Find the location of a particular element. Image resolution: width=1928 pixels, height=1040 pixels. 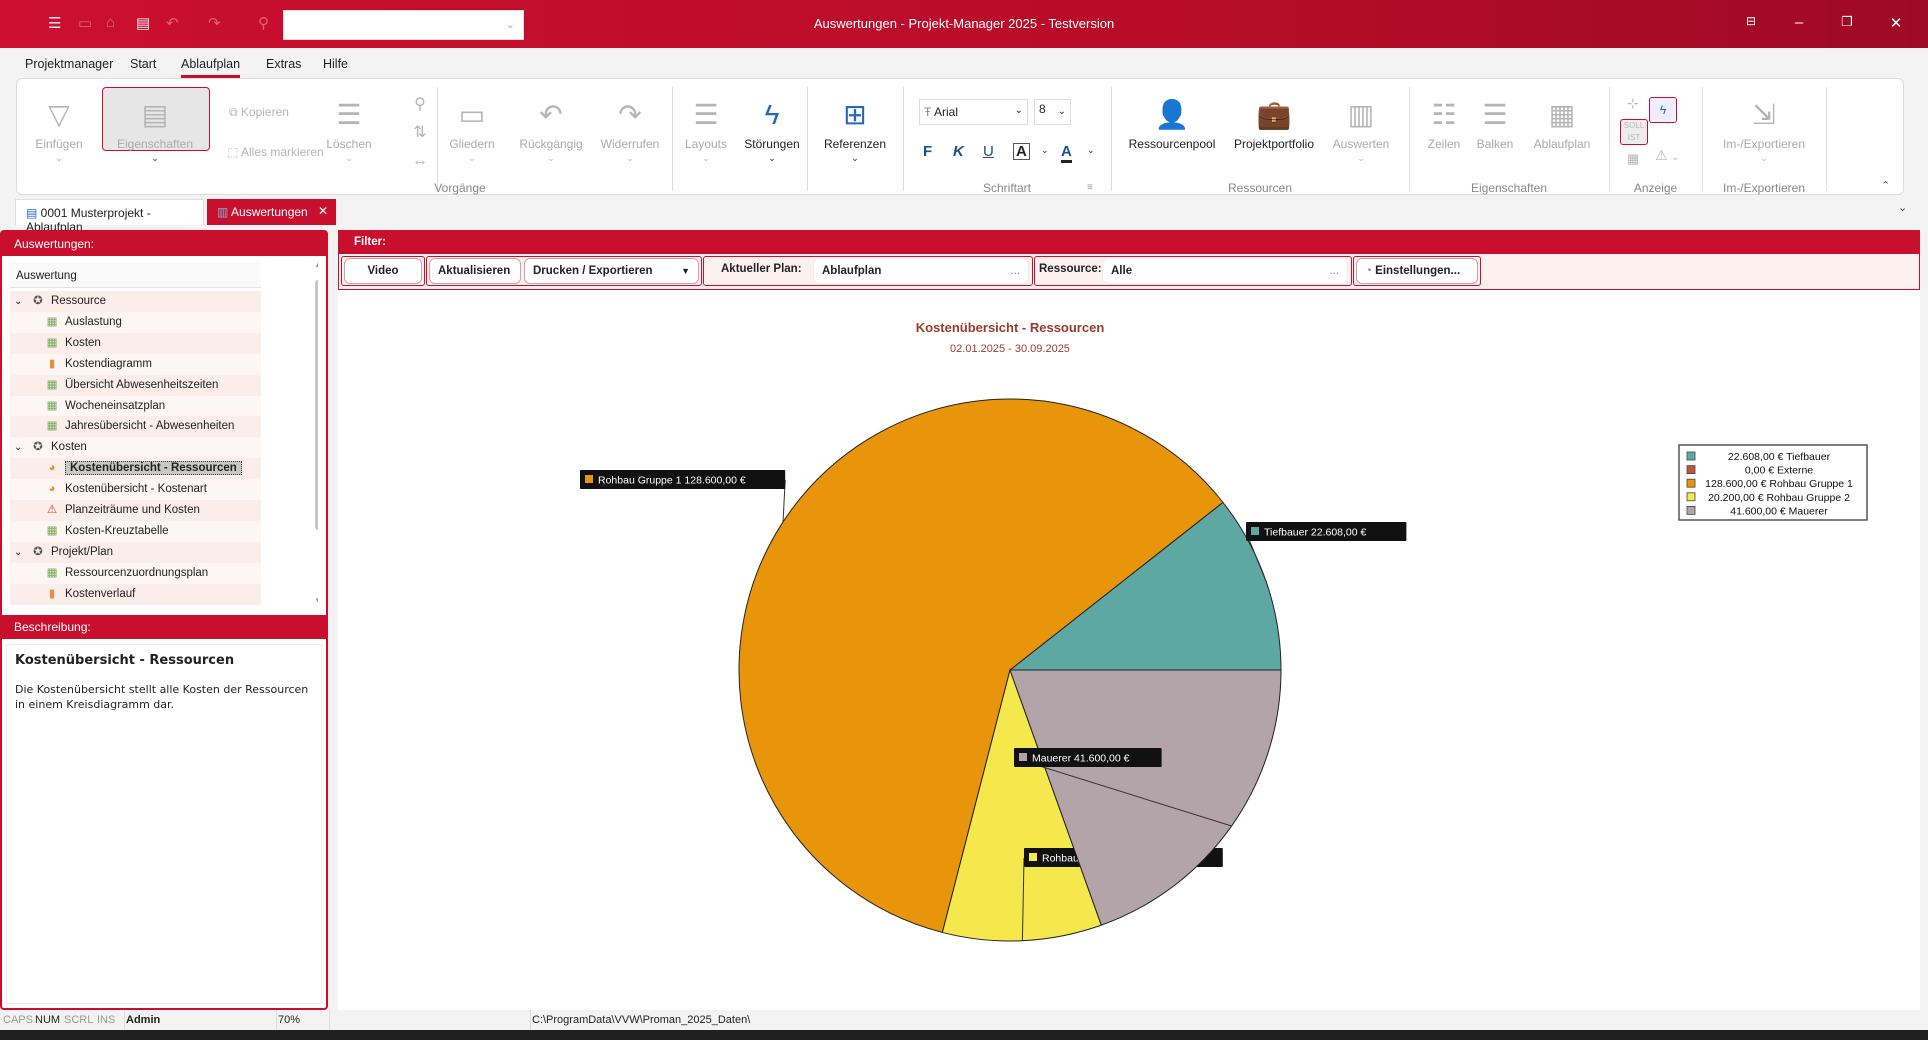

bar-icon: ▮ is located at coordinates (52, 363).